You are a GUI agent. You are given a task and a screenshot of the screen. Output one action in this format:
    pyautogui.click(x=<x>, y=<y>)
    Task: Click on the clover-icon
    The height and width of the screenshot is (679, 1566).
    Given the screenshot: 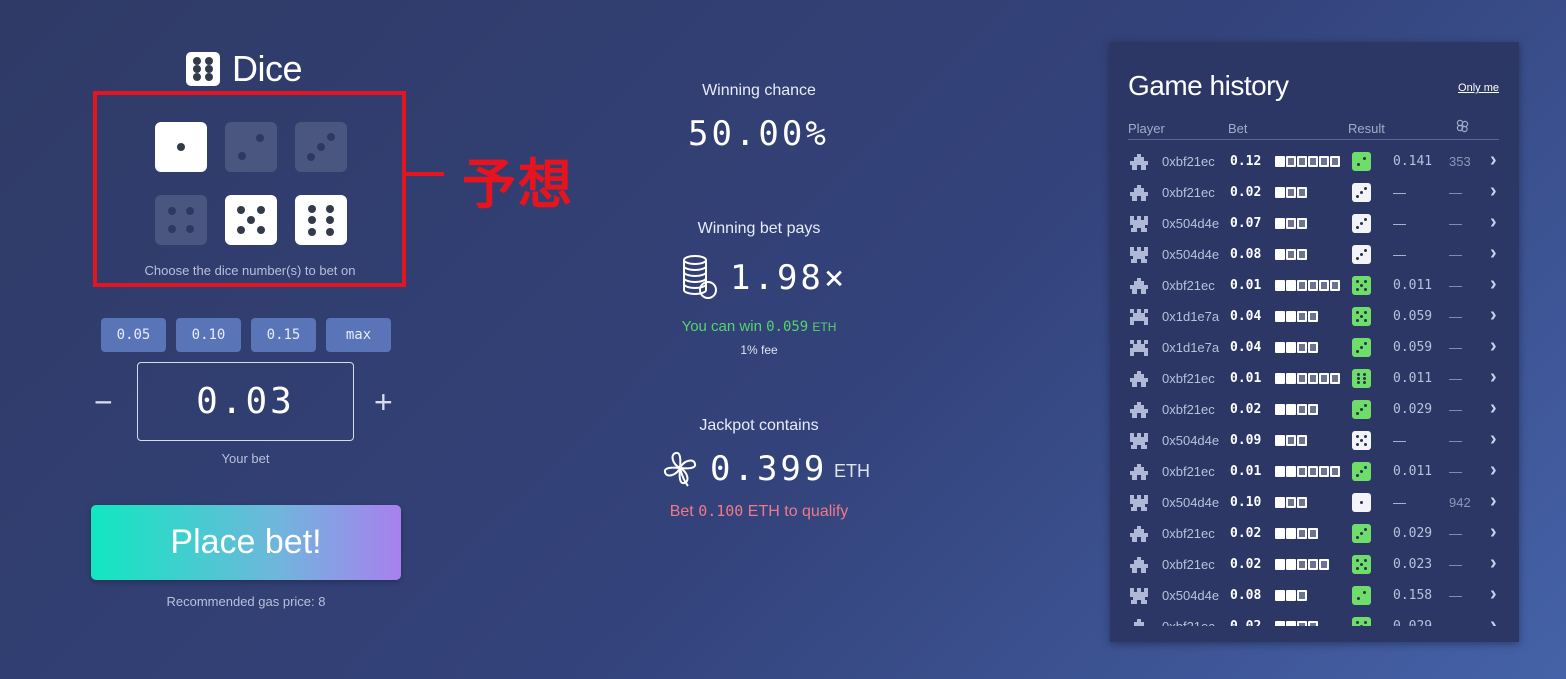 What is the action you would take?
    pyautogui.click(x=1462, y=126)
    